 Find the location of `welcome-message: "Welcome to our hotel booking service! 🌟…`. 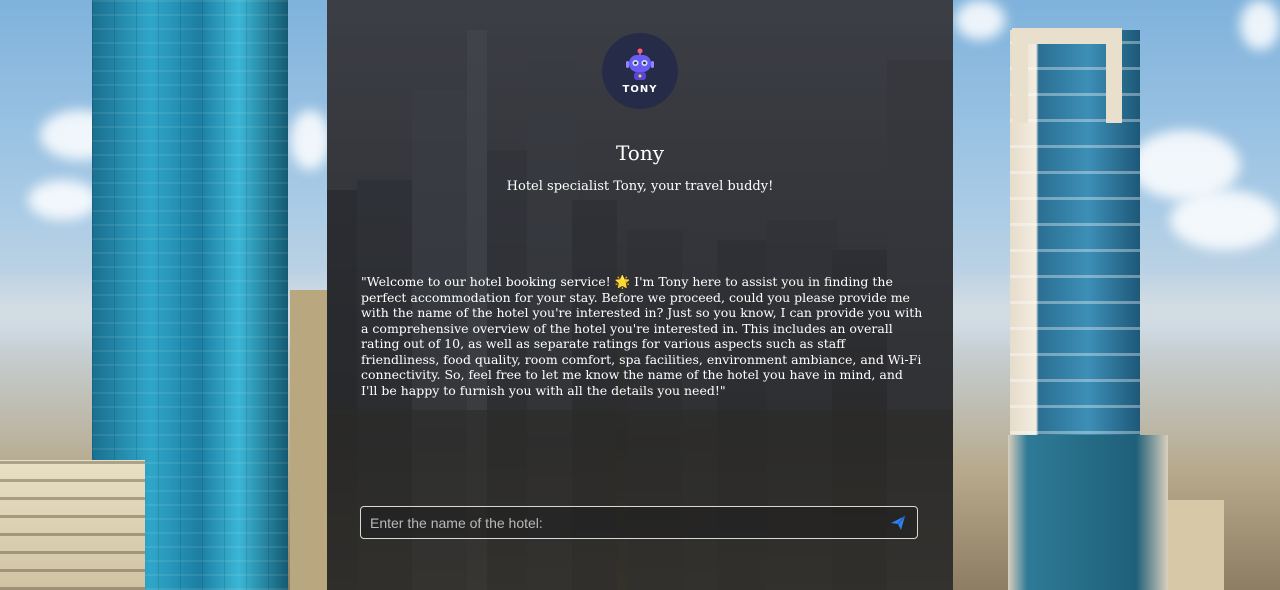

welcome-message: "Welcome to our hotel booking service! 🌟… is located at coordinates (642, 336).